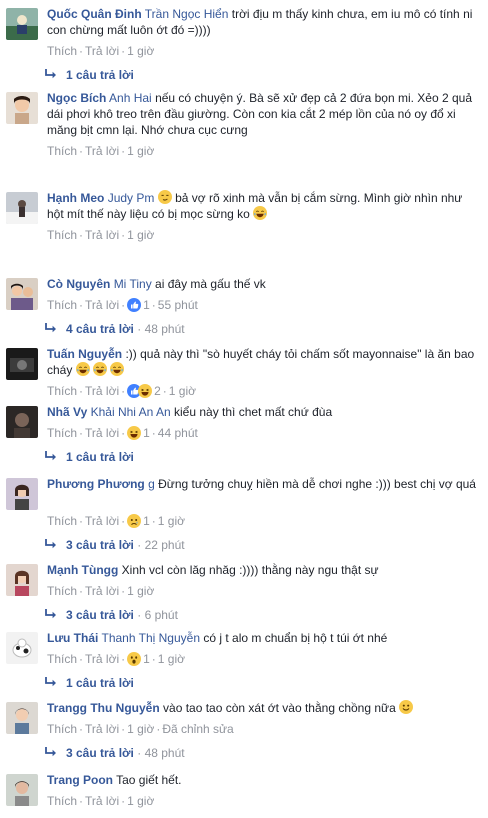  Describe the element at coordinates (210, 284) in the screenshot. I see `comment-text: ai đây mà gấu thế vk` at that location.